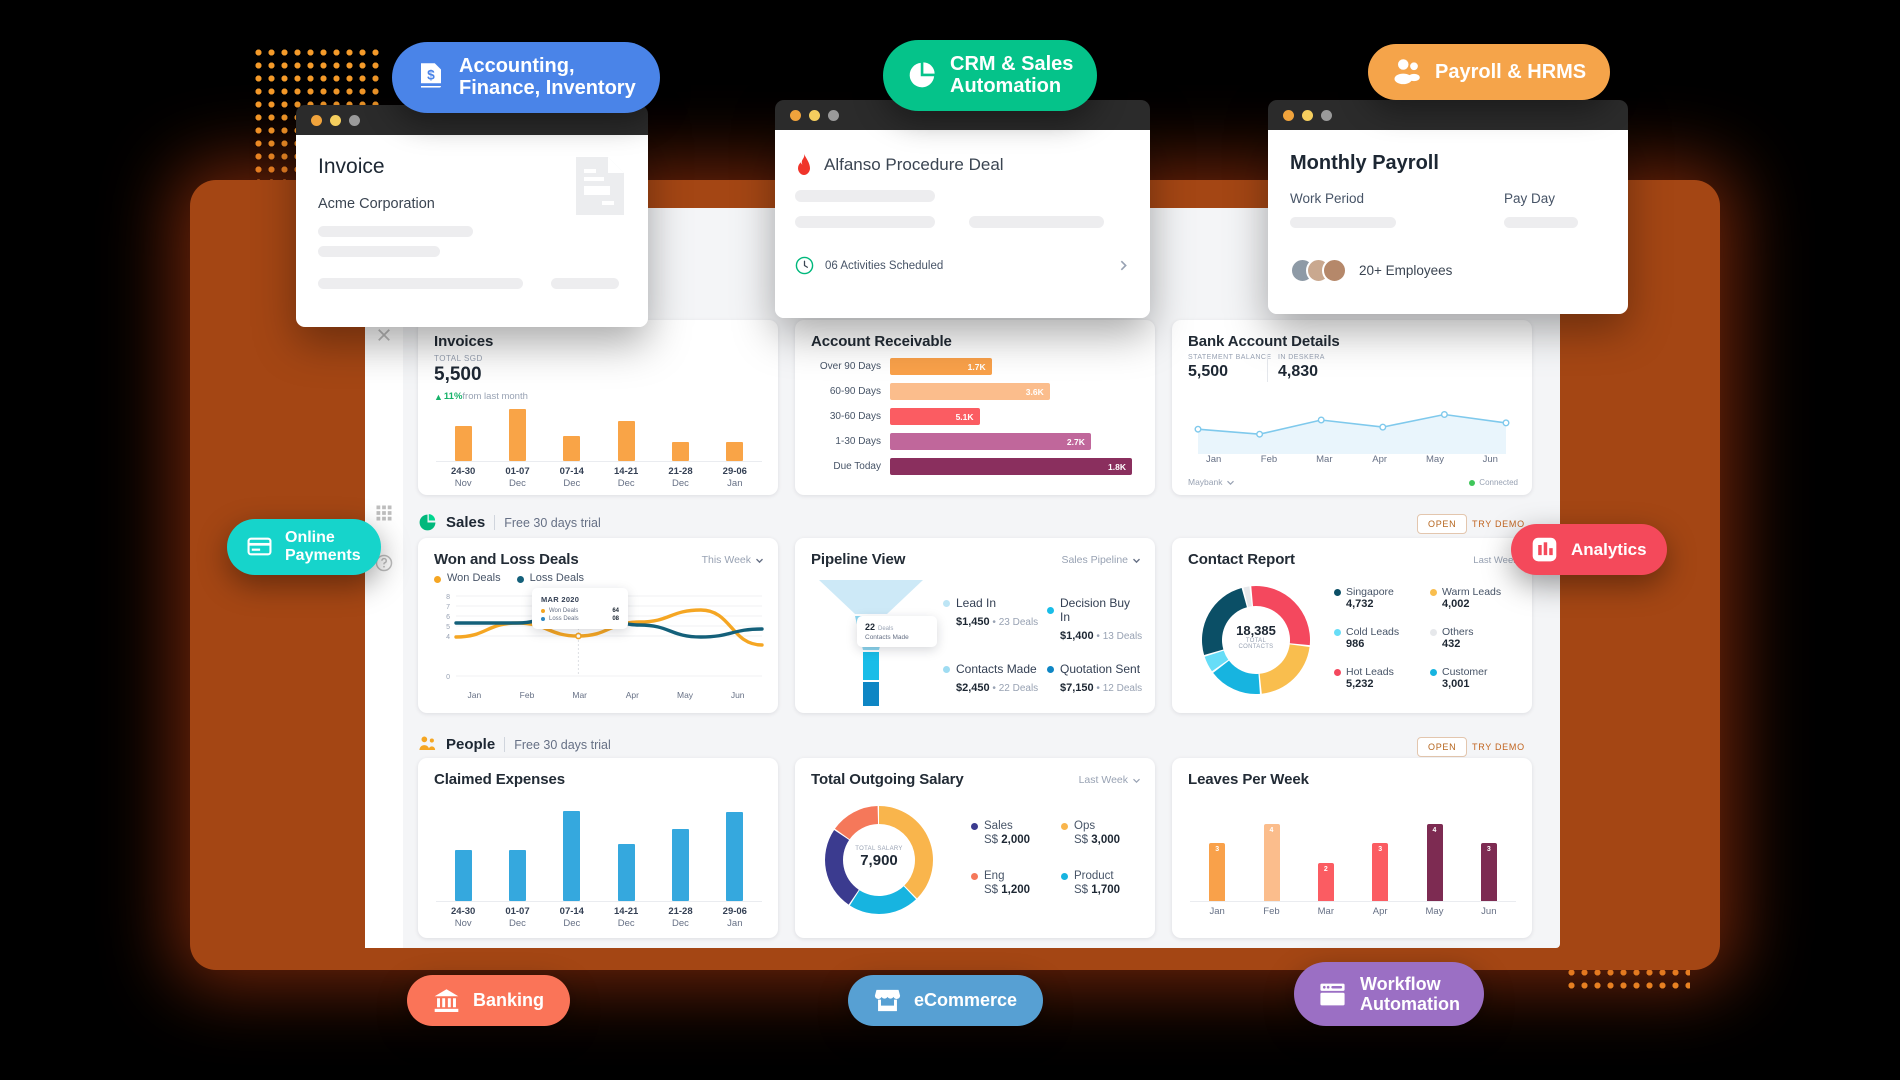  I want to click on legend-label: Others, so click(1458, 632).